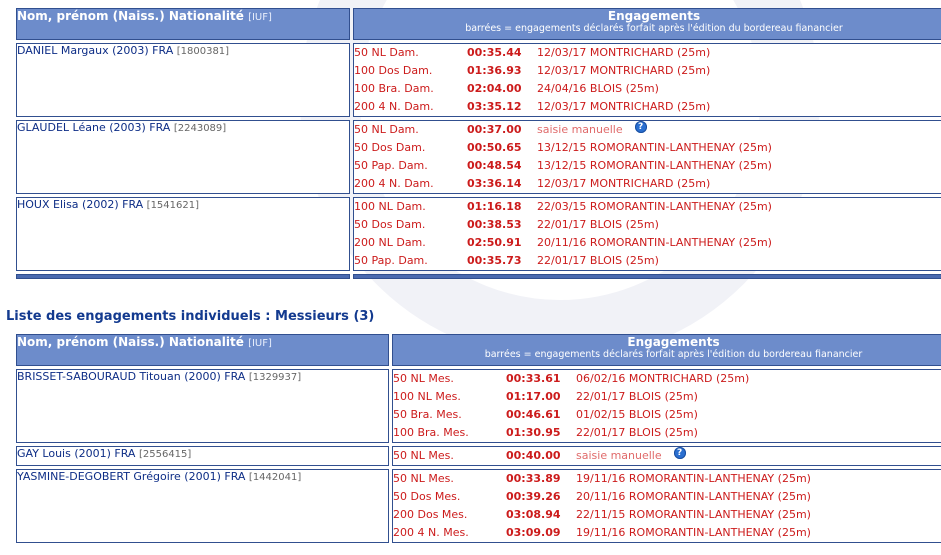  I want to click on swimmer-iuf: [1329937], so click(275, 377).